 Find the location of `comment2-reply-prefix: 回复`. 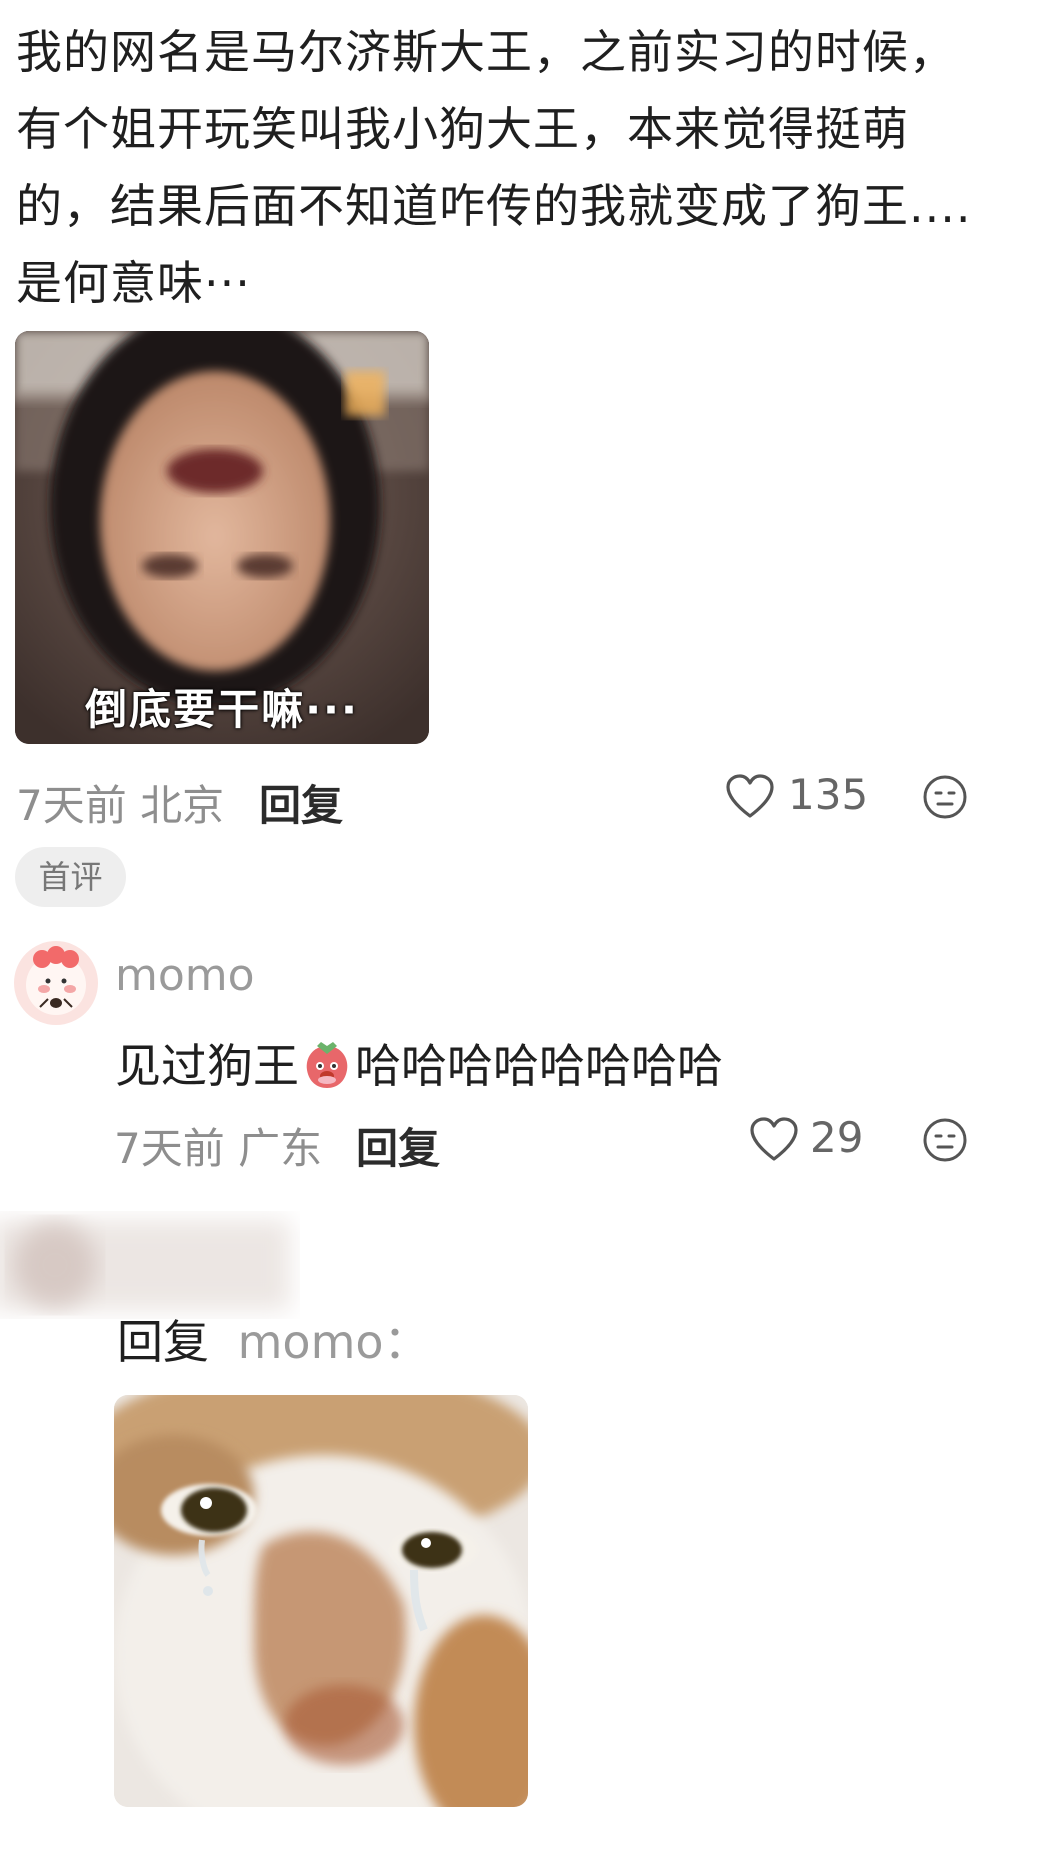

comment2-reply-prefix: 回复 is located at coordinates (163, 1342).